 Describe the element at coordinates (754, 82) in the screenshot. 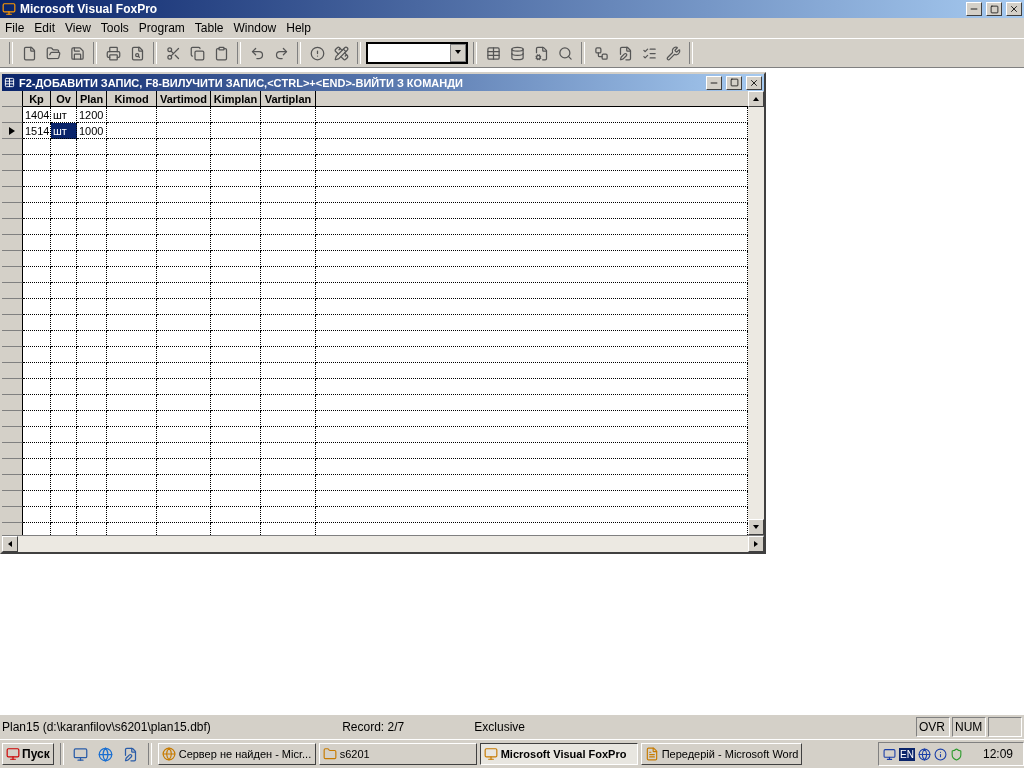

I see `close-button` at that location.